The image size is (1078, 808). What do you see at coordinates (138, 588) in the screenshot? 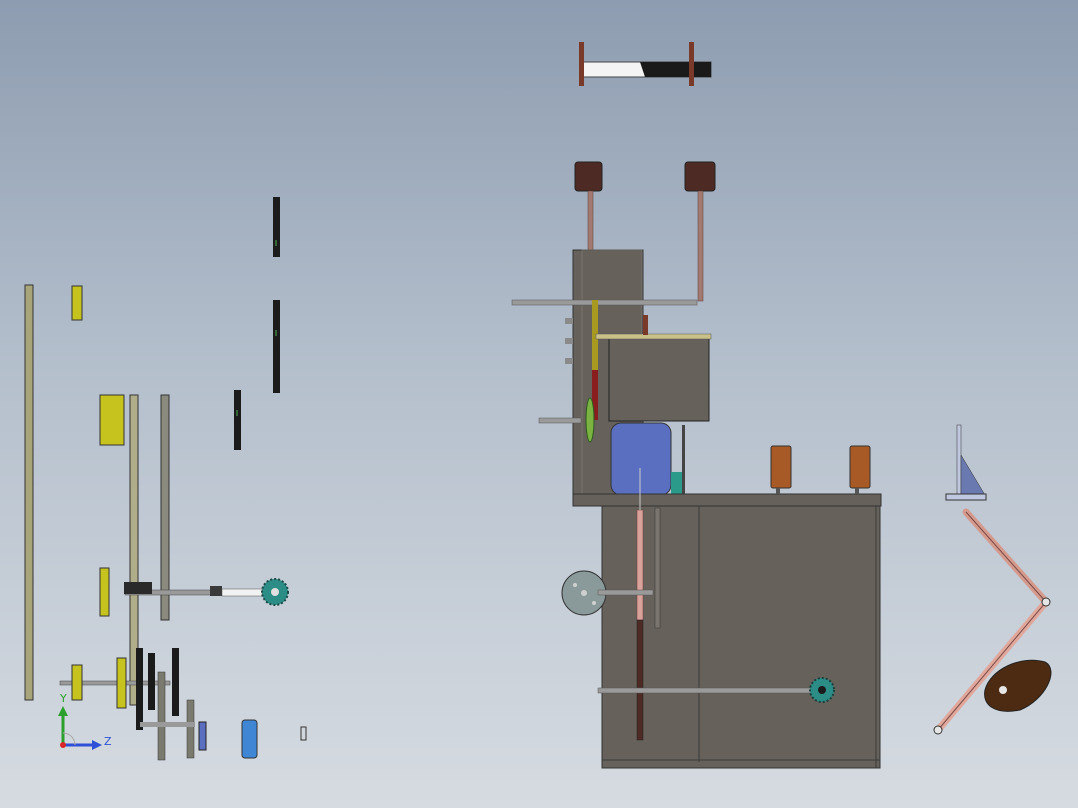
I see `shaft-clamp` at bounding box center [138, 588].